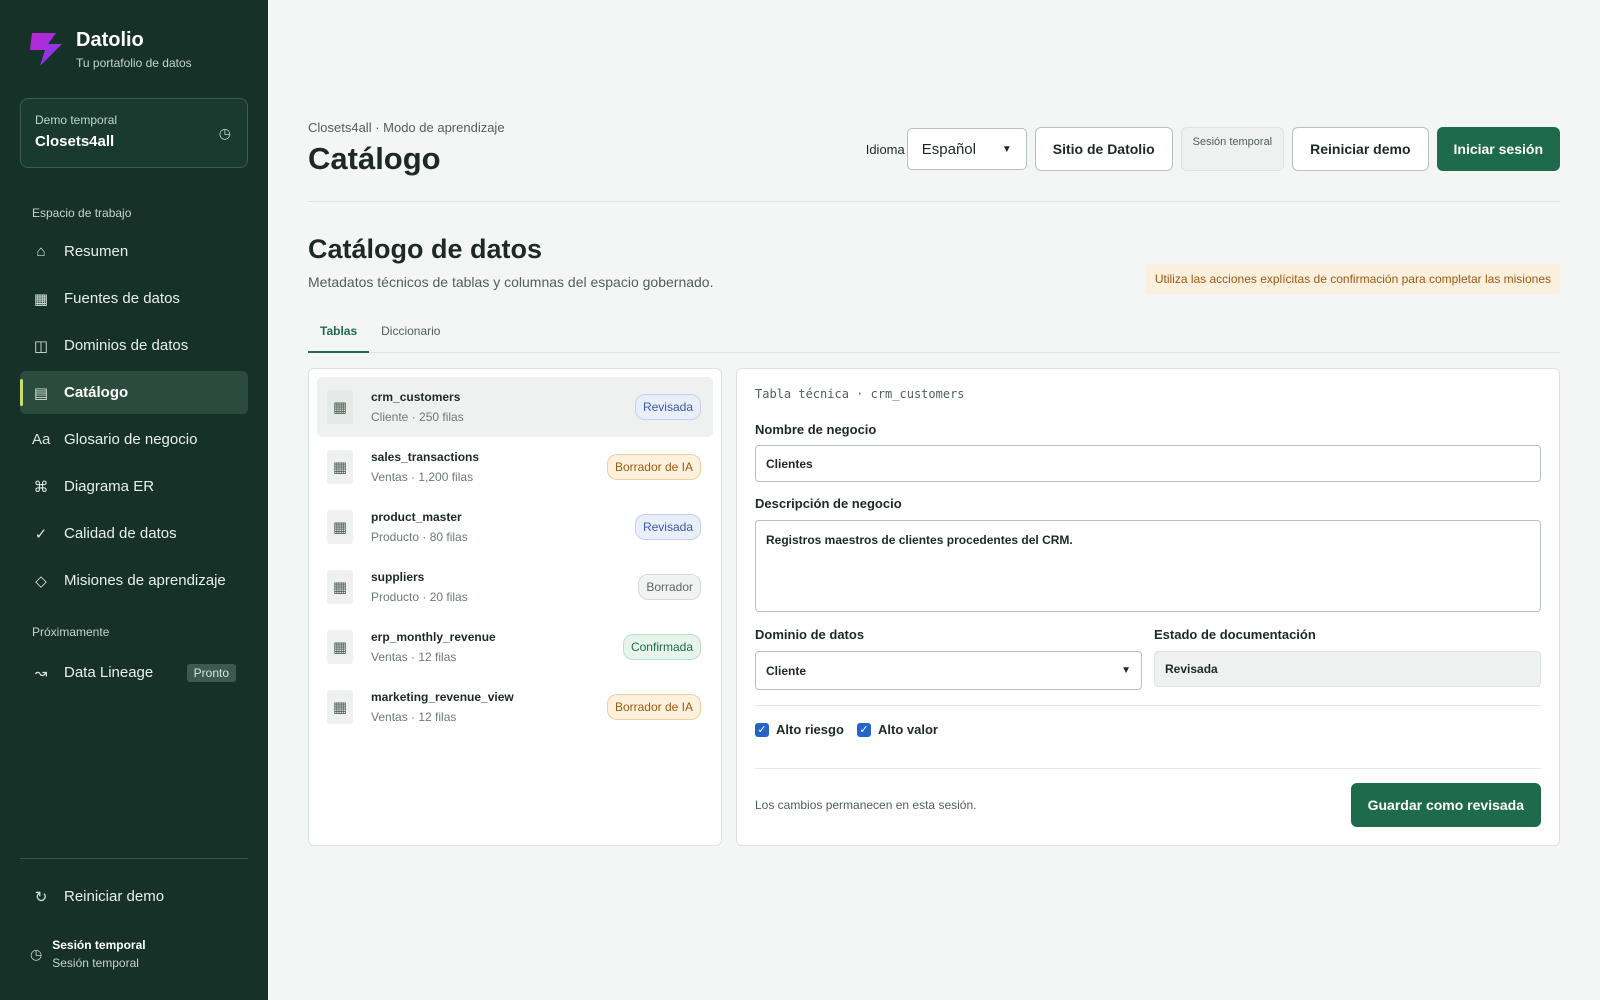 This screenshot has height=1000, width=1600. What do you see at coordinates (885, 149) in the screenshot?
I see `language-label: Idioma` at bounding box center [885, 149].